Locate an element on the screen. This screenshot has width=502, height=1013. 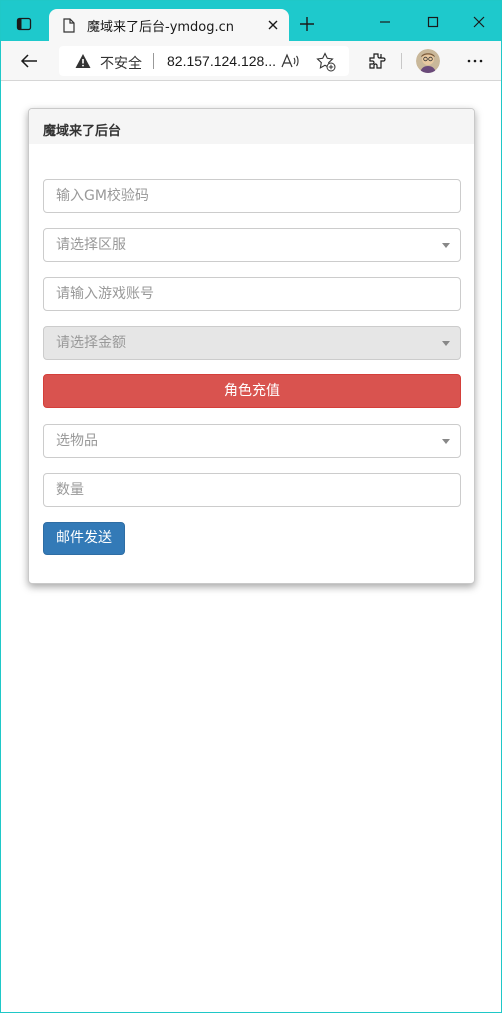
close-tab-icon is located at coordinates (273, 25).